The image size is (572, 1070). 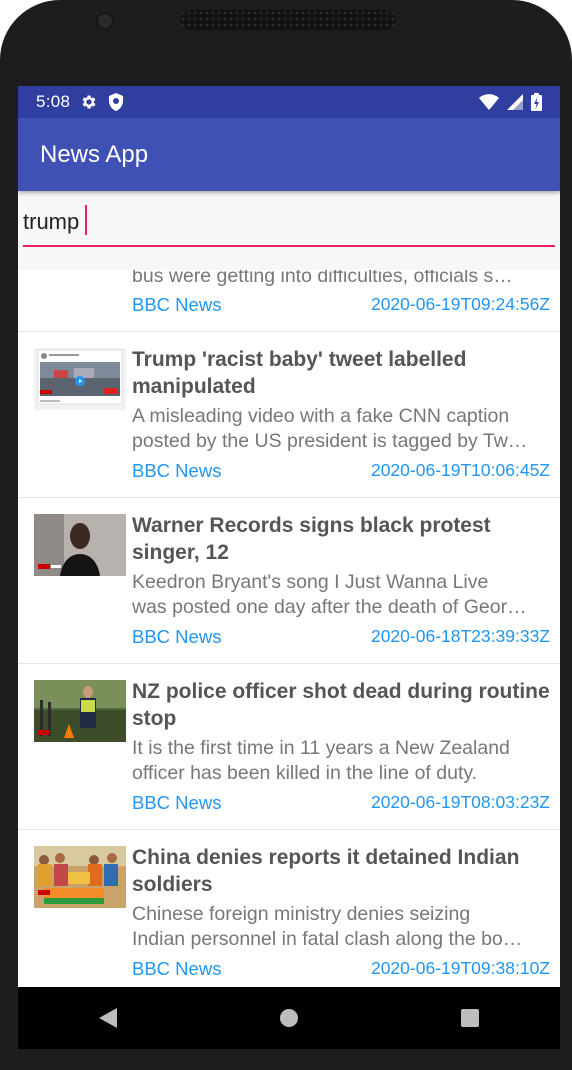 What do you see at coordinates (460, 304) in the screenshot?
I see `article-date: 2020-06-19T09:24:56Z` at bounding box center [460, 304].